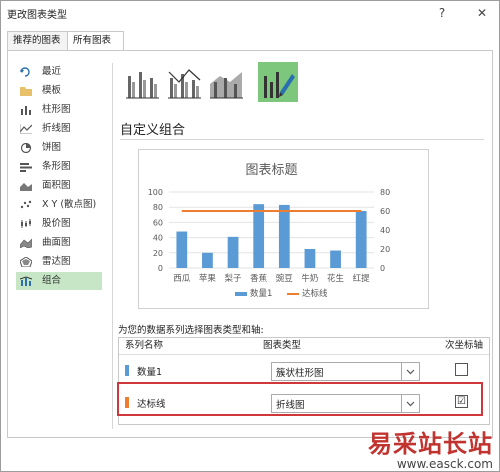 Image resolution: width=500 pixels, height=472 pixels. I want to click on series-prompt: 为您的数据系列选择图表类型和轴:, so click(191, 330).